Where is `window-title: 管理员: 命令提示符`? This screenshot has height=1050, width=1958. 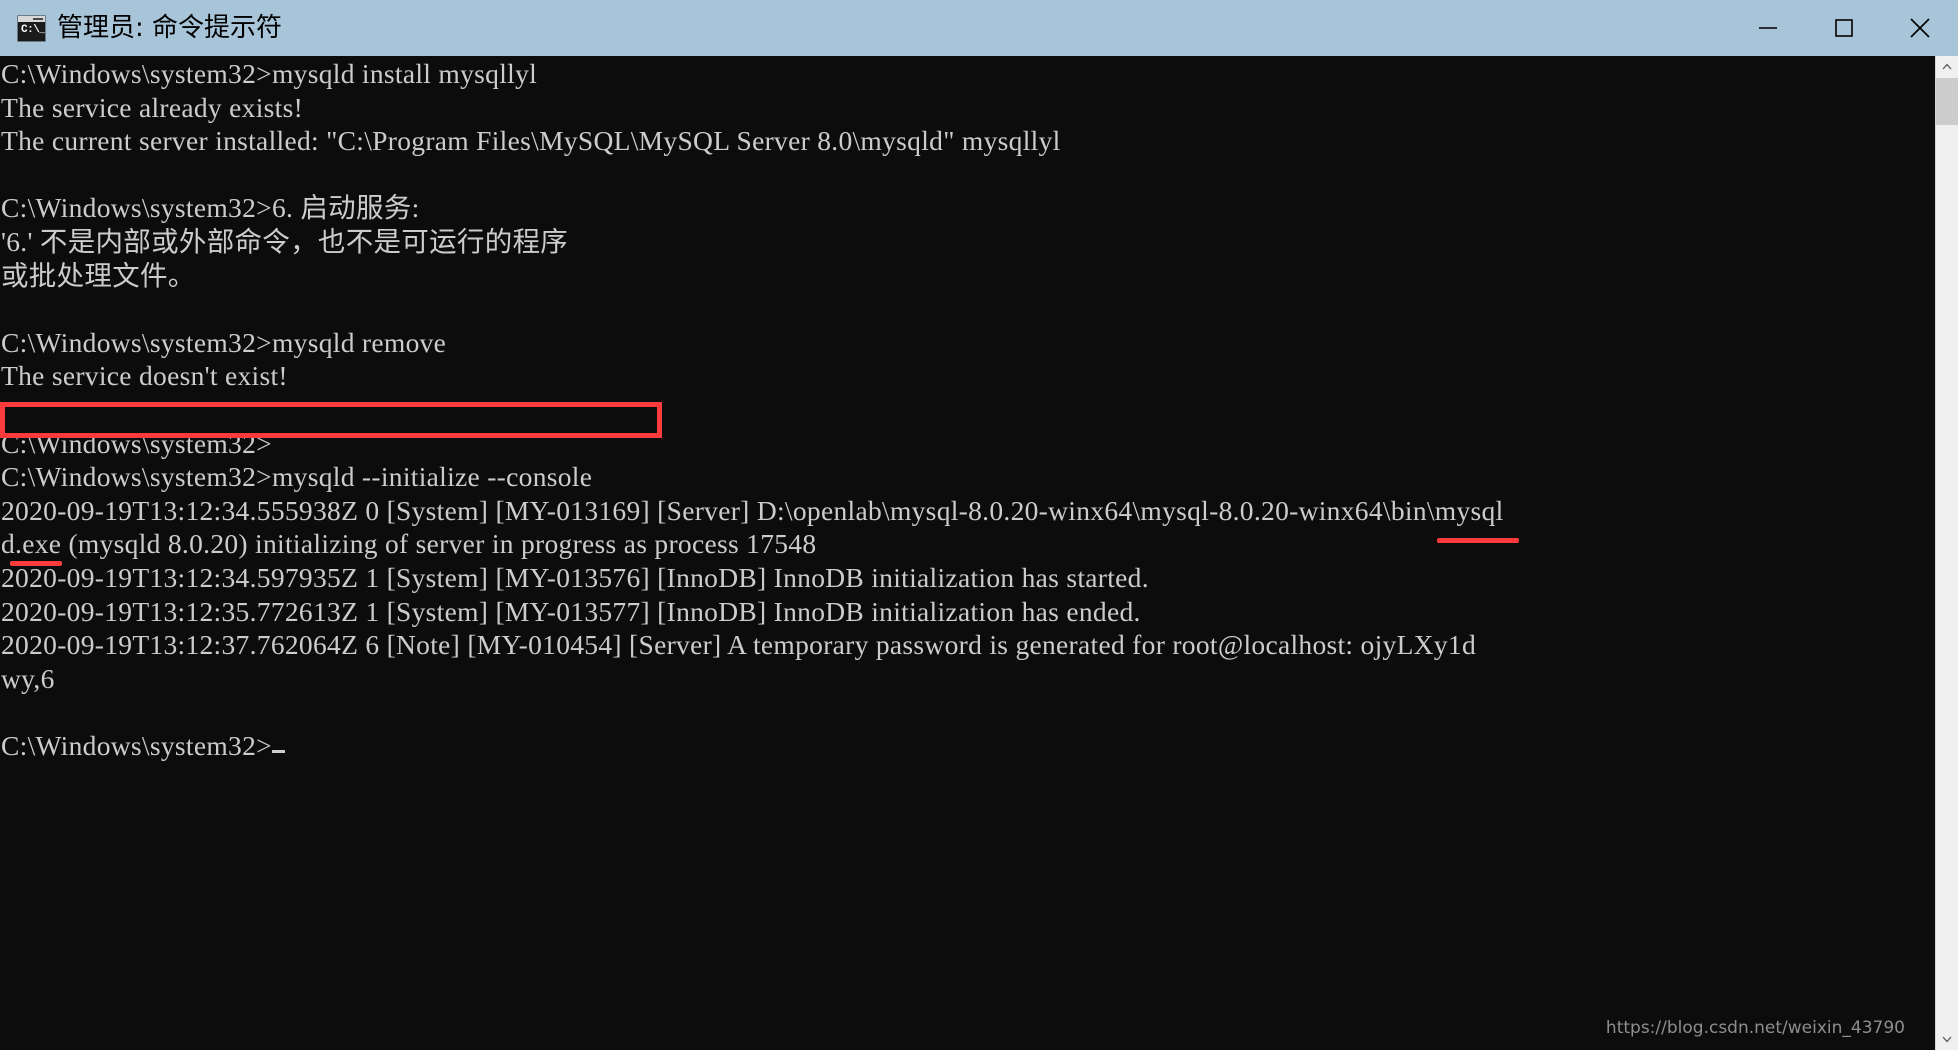
window-title: 管理员: 命令提示符 is located at coordinates (170, 28).